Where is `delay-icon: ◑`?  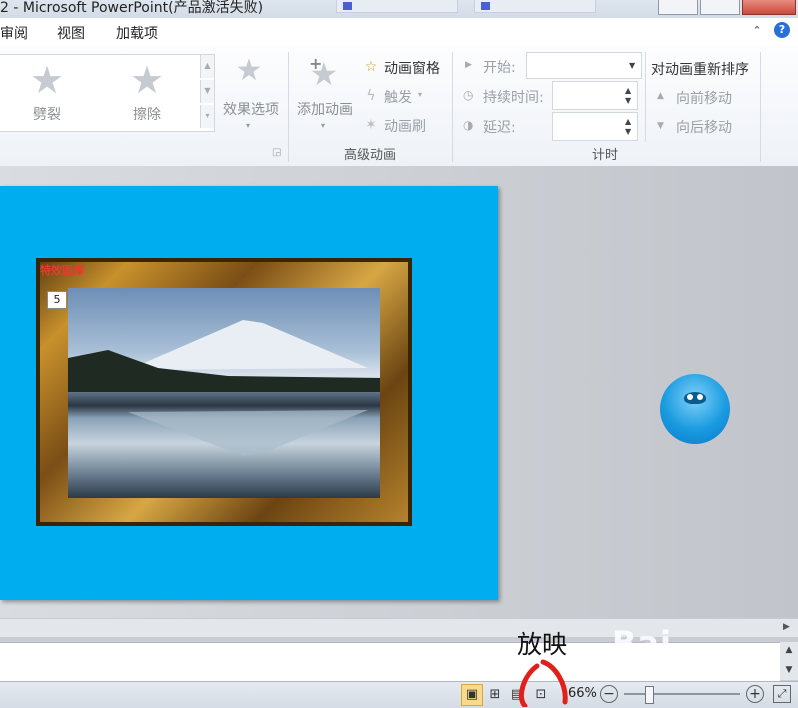 delay-icon: ◑ is located at coordinates (468, 125).